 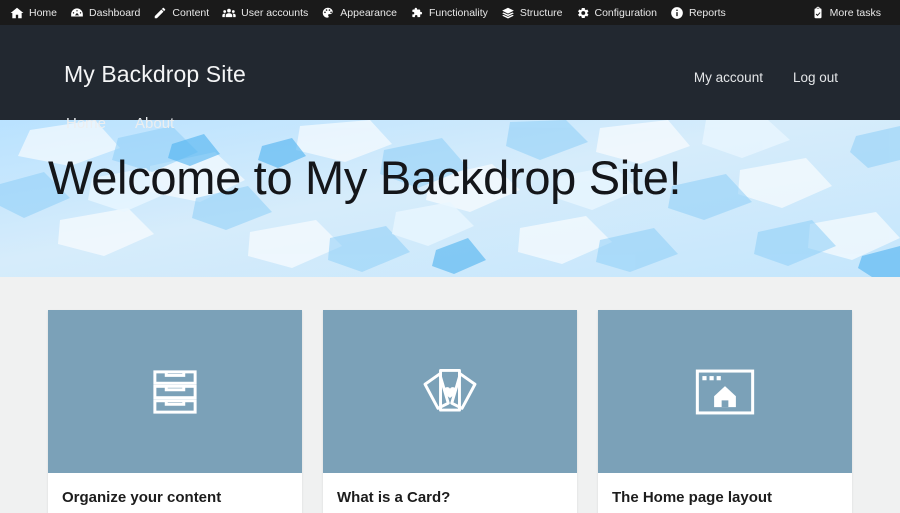 I want to click on dashboard-gauge-icon, so click(x=77, y=13).